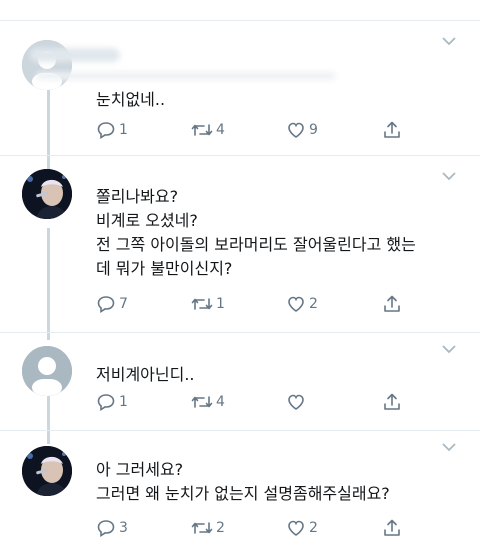  What do you see at coordinates (220, 304) in the screenshot?
I see `retweet-count: 1` at bounding box center [220, 304].